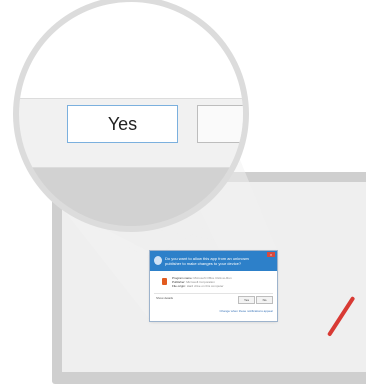  Describe the element at coordinates (179, 286) in the screenshot. I see `origin-label: File origin:` at that location.